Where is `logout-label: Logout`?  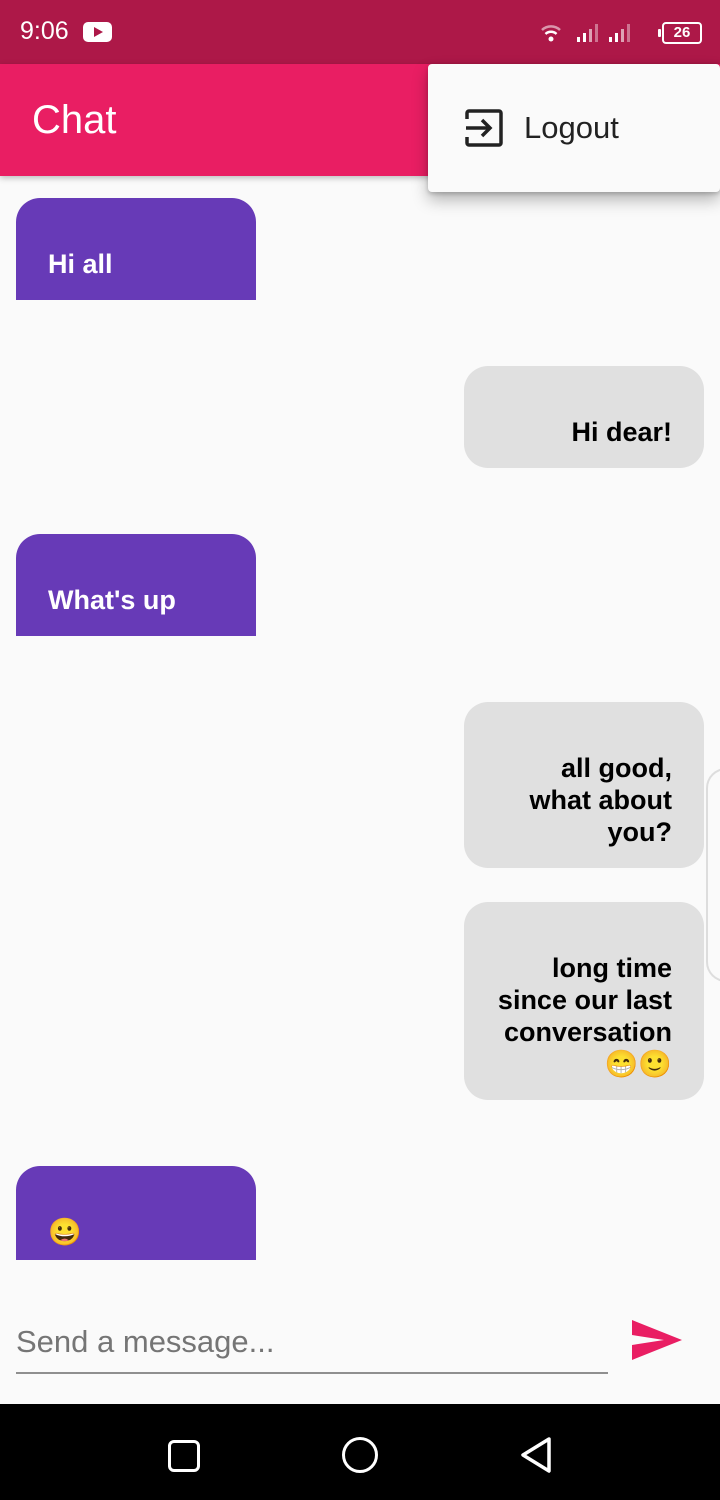 logout-label: Logout is located at coordinates (571, 127).